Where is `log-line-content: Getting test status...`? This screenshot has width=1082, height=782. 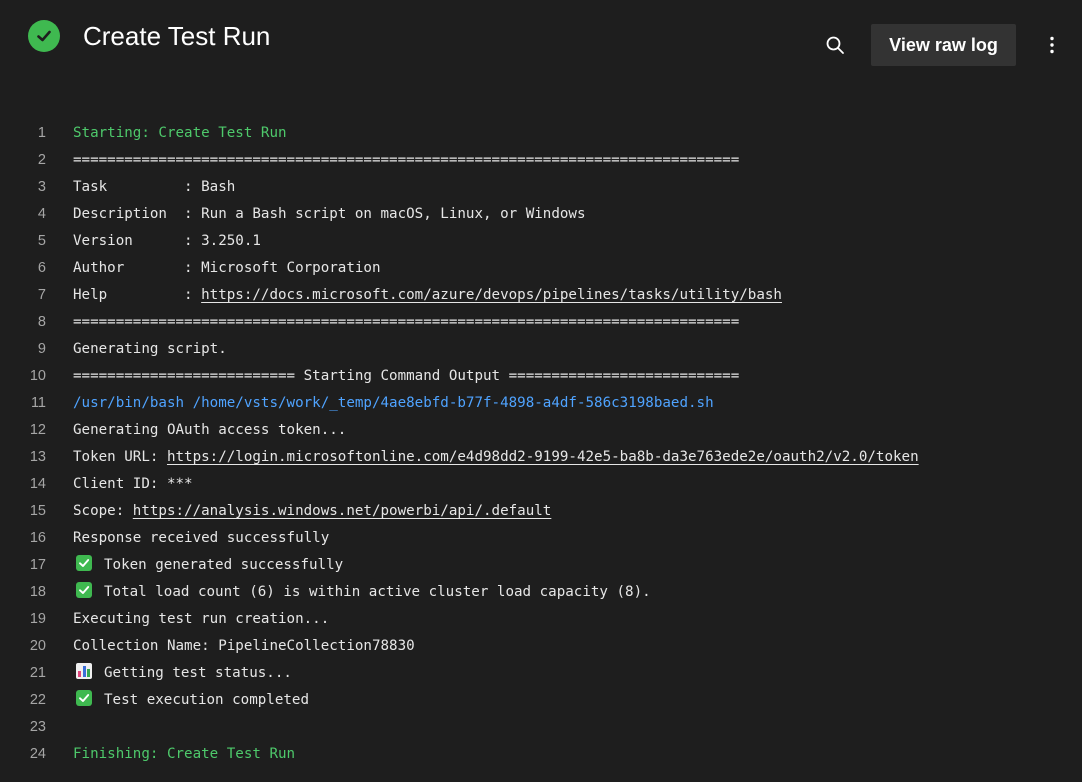 log-line-content: Getting test status... is located at coordinates (182, 673).